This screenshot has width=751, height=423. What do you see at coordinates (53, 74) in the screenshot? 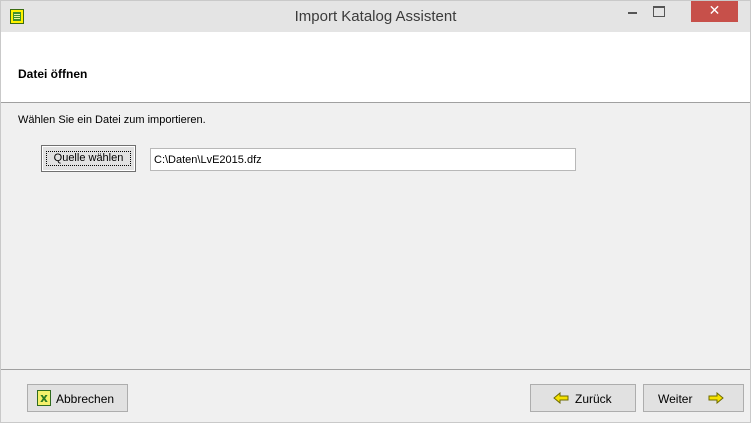
I see `page-title: Datei öffnen` at bounding box center [53, 74].